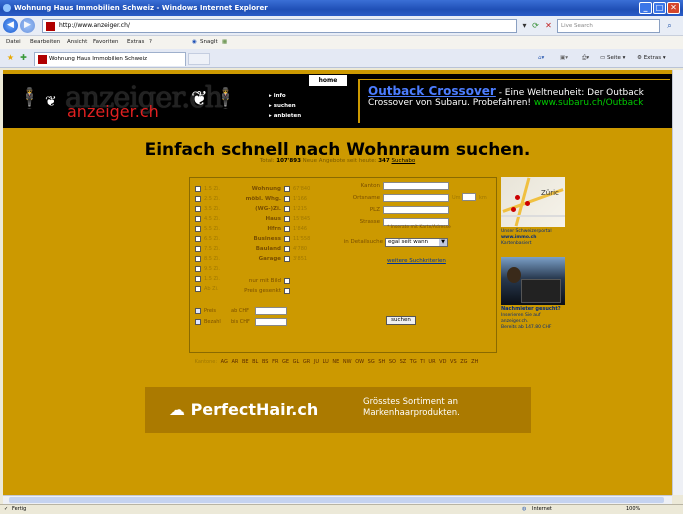  I want to click on extras-menu-button: ⚙ Extras ▾, so click(651, 58).